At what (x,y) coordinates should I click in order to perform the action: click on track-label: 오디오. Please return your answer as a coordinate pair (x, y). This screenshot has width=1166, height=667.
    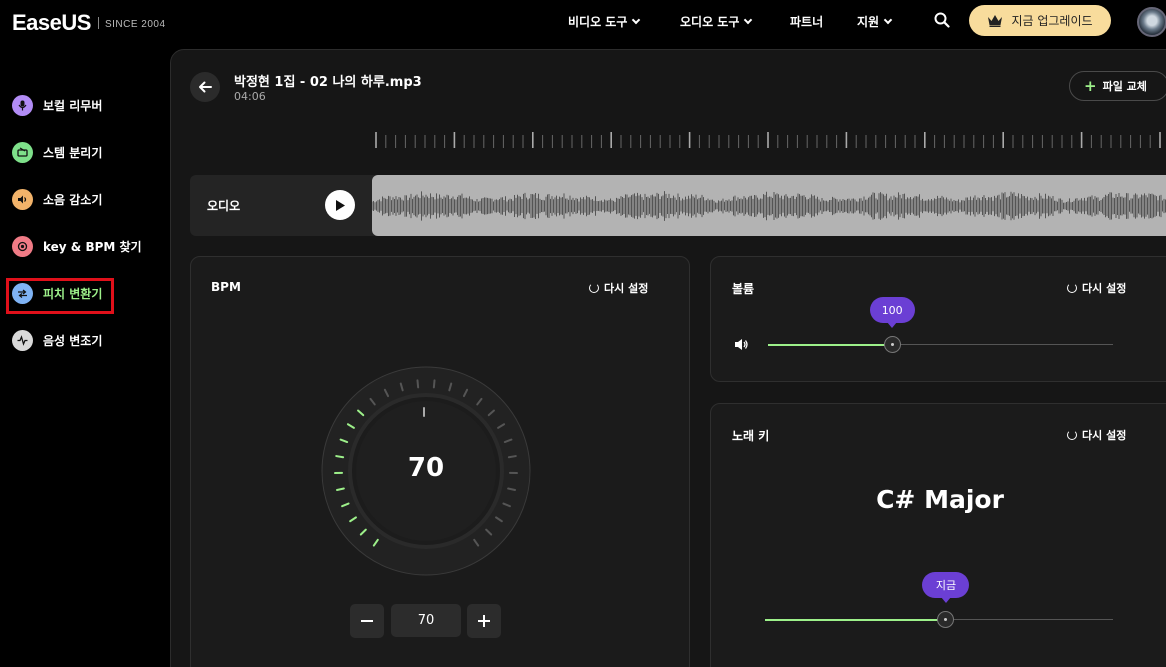
    Looking at the image, I should click on (224, 206).